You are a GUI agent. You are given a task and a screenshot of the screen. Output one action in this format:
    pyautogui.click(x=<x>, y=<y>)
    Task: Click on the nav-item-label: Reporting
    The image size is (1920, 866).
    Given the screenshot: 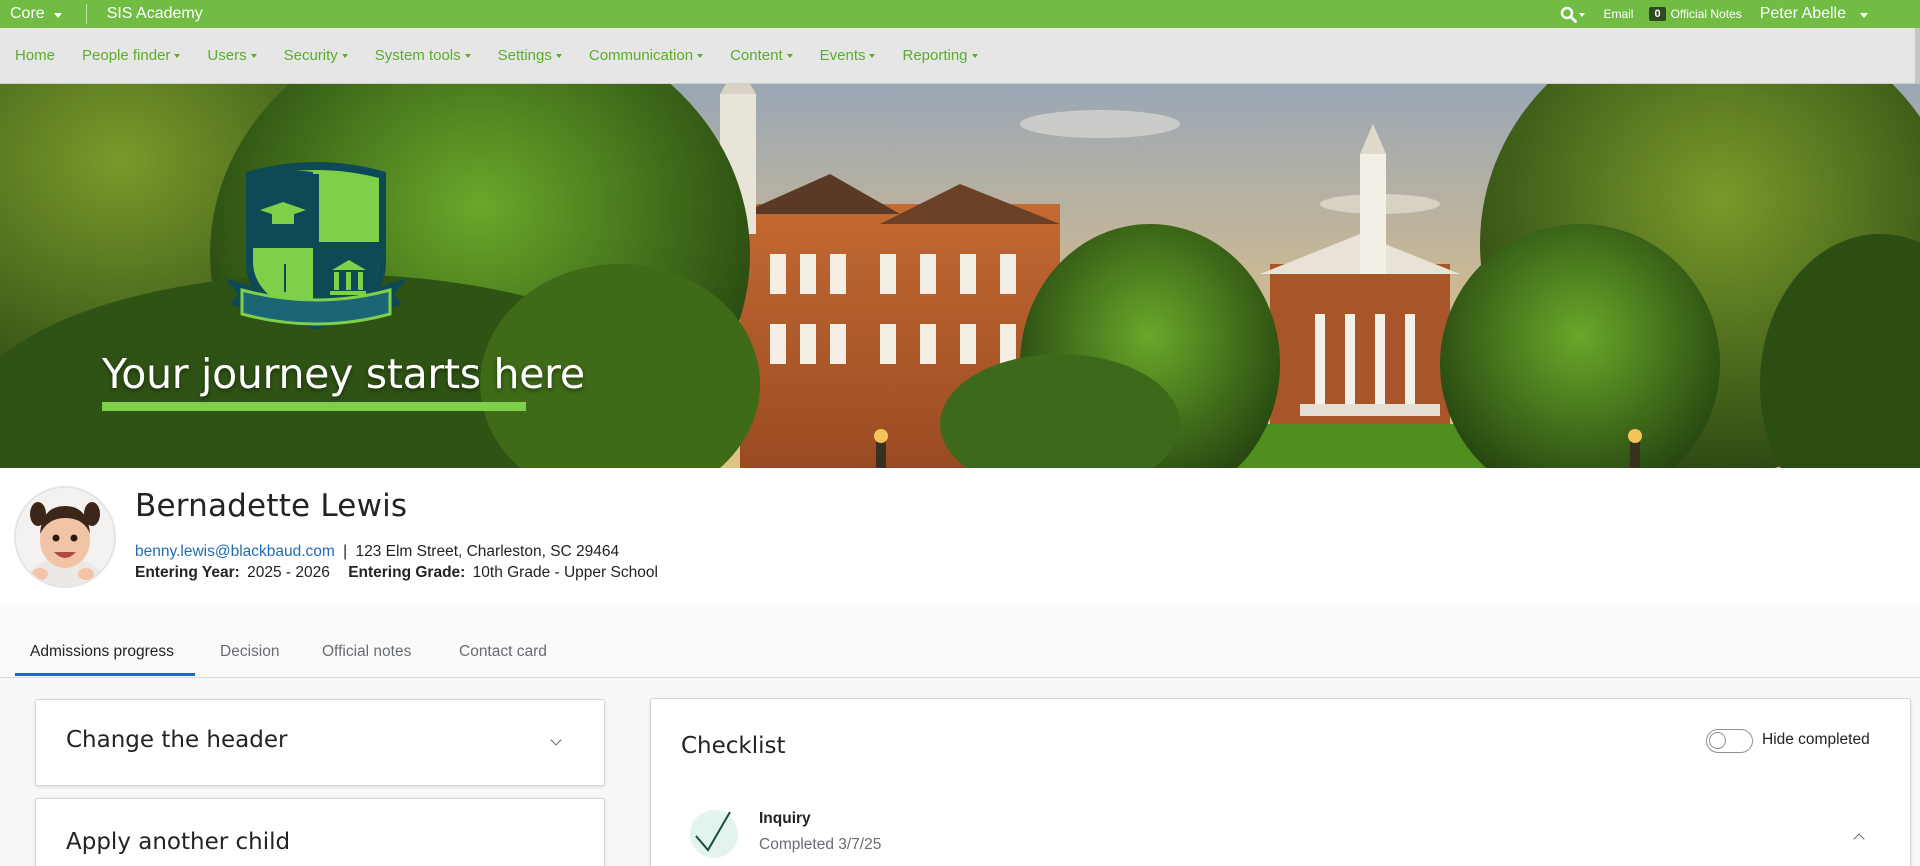 What is the action you would take?
    pyautogui.click(x=935, y=55)
    